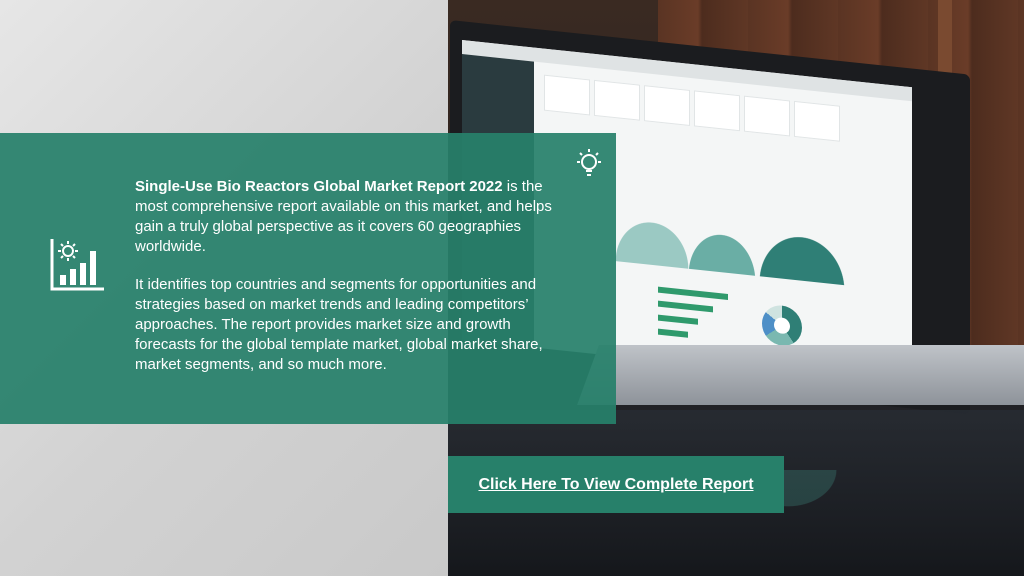 This screenshot has width=1024, height=576. What do you see at coordinates (589, 162) in the screenshot?
I see `lightbulb-icon` at bounding box center [589, 162].